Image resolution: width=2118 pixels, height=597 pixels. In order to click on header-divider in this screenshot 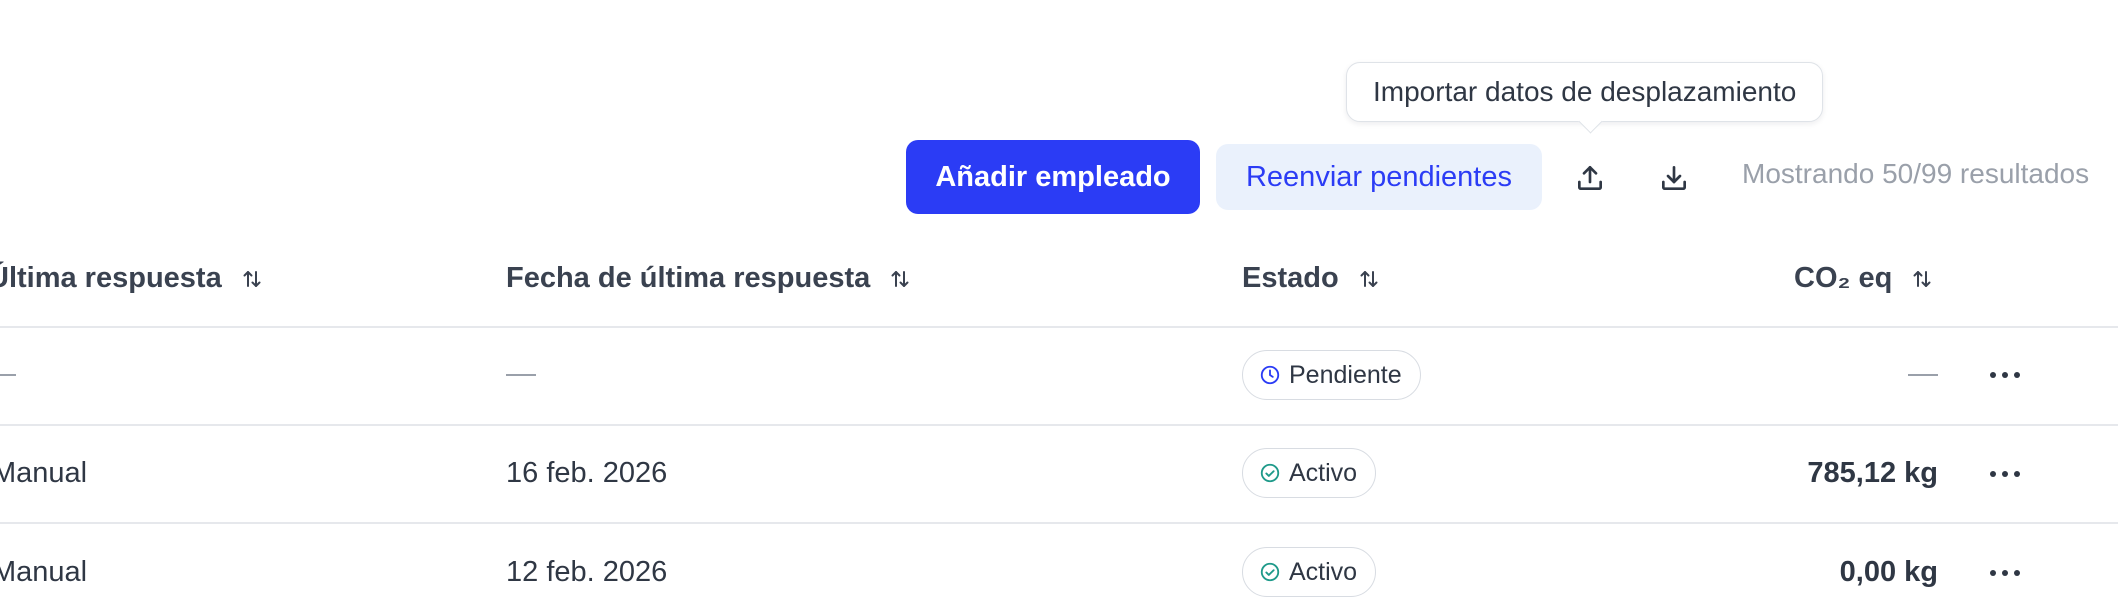, I will do `click(1059, 327)`.